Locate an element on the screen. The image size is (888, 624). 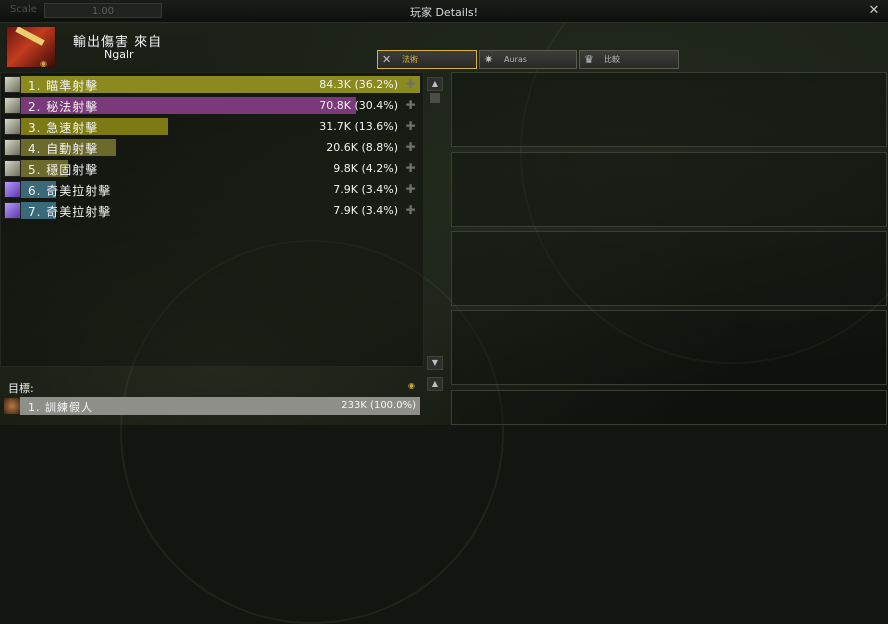
tab-auras-label: Auras is located at coordinates (515, 59).